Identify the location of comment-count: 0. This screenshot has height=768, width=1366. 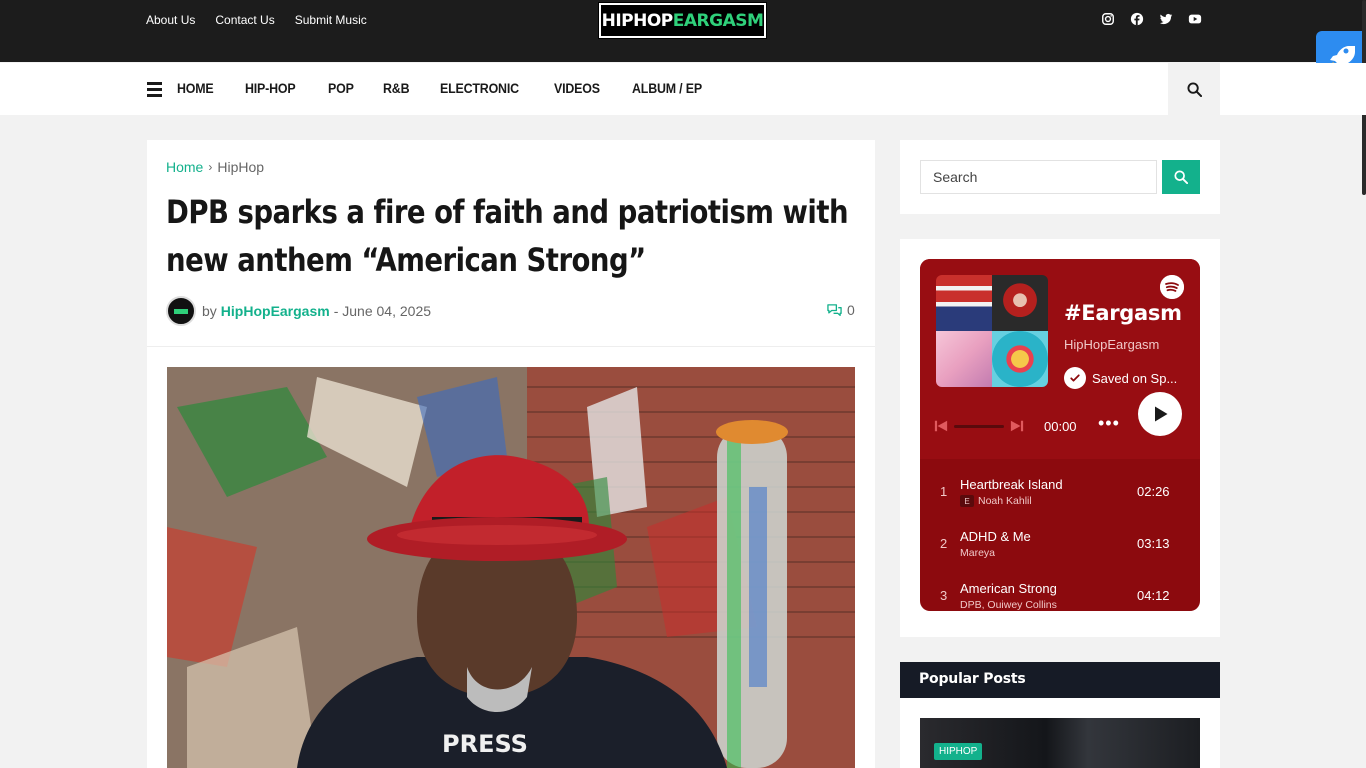
(851, 310).